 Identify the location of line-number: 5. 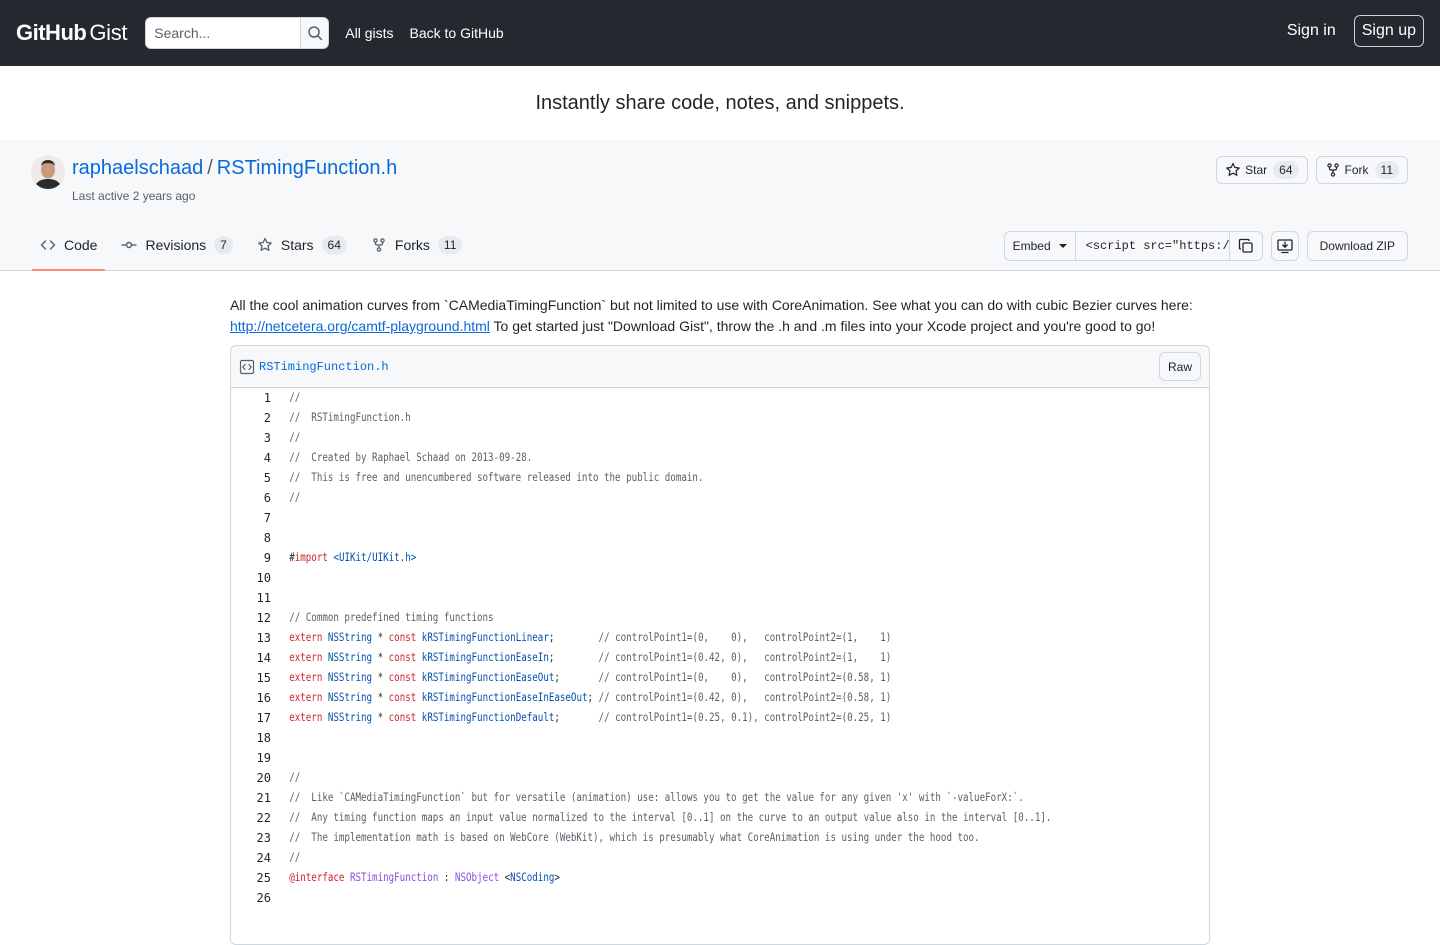
(256, 478).